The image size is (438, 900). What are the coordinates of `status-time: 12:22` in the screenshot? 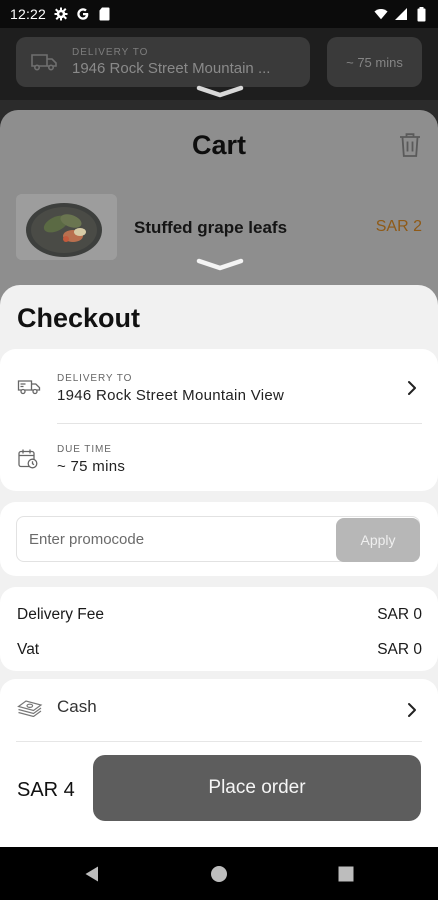 It's located at (28, 14).